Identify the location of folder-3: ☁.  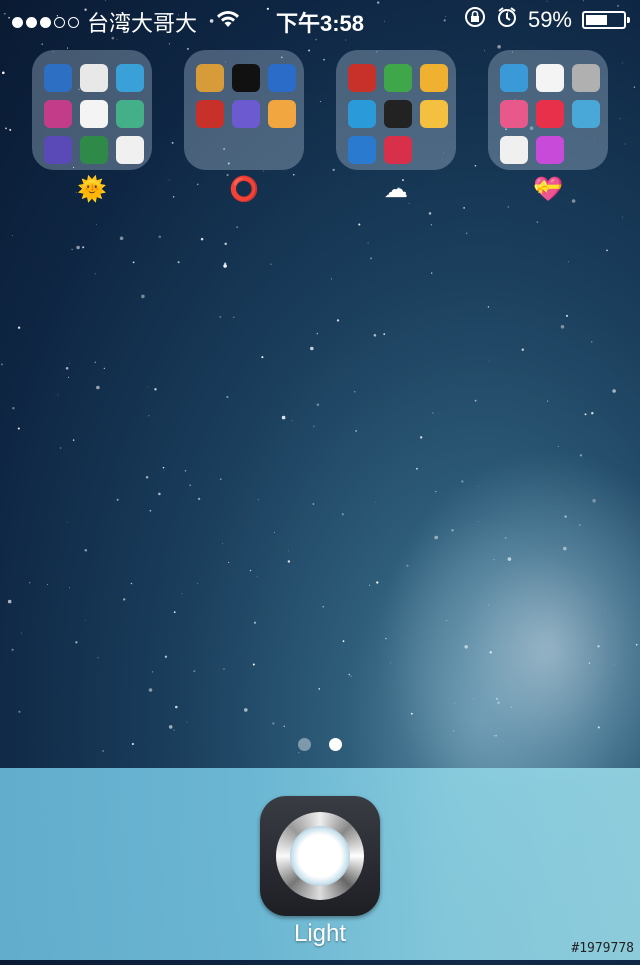
(396, 128).